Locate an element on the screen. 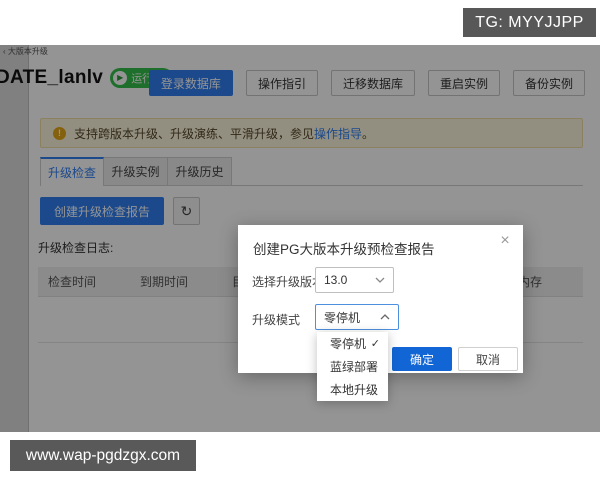  chevron-up-icon is located at coordinates (385, 317).